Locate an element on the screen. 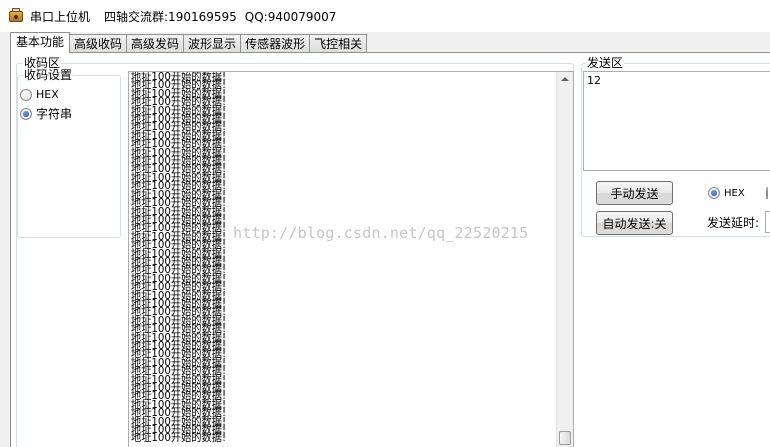 This screenshot has width=770, height=447. group-info: 四轴交流群:190169595 is located at coordinates (170, 16).